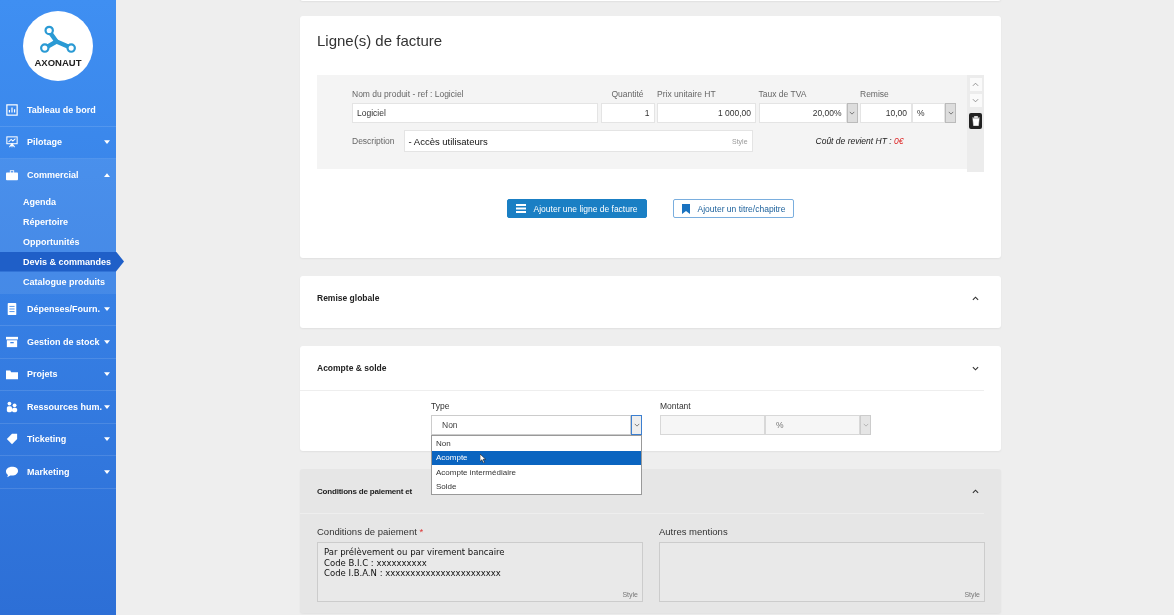  Describe the element at coordinates (58, 342) in the screenshot. I see `nav-item: Gestion de stock` at that location.